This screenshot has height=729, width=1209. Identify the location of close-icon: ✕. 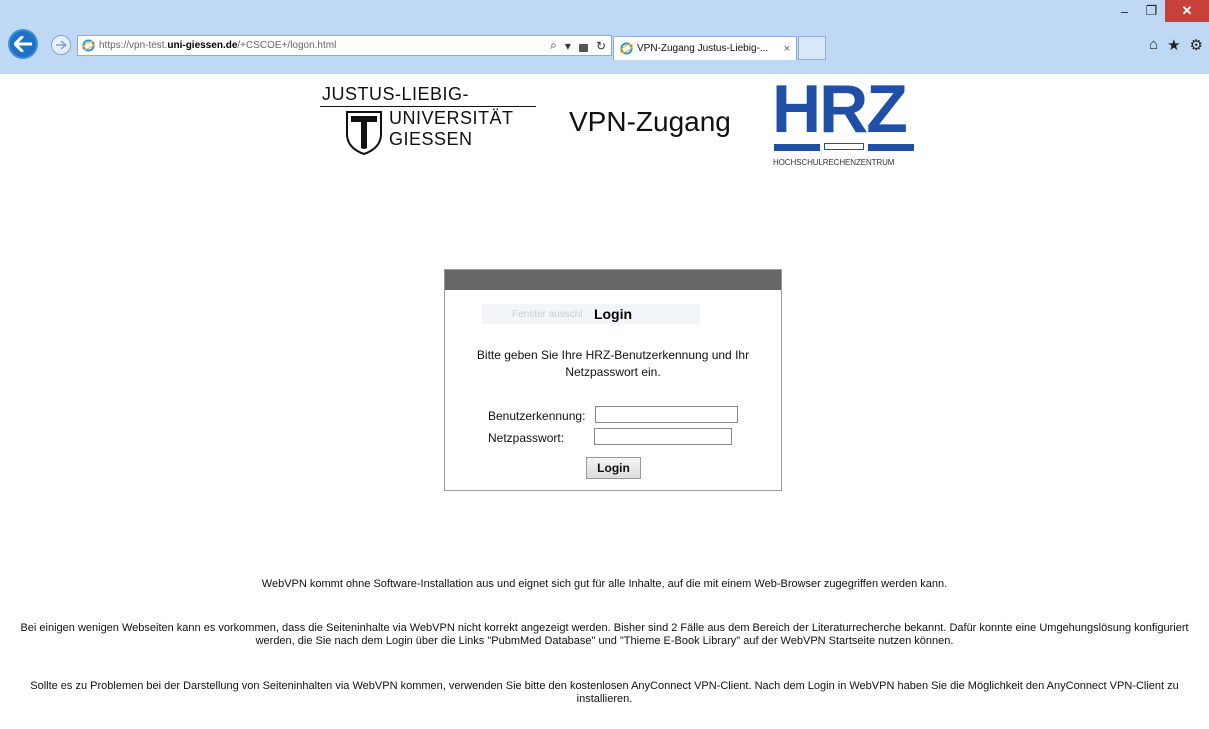
(1187, 10).